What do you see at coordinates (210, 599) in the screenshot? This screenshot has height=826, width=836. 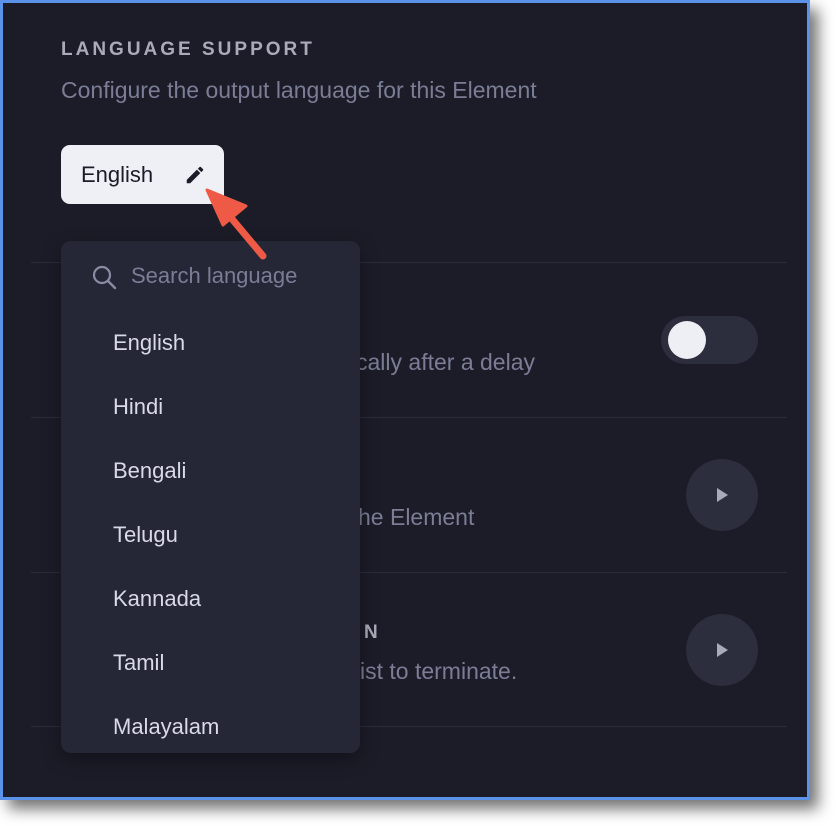 I see `language-option-kannada: Kannada` at bounding box center [210, 599].